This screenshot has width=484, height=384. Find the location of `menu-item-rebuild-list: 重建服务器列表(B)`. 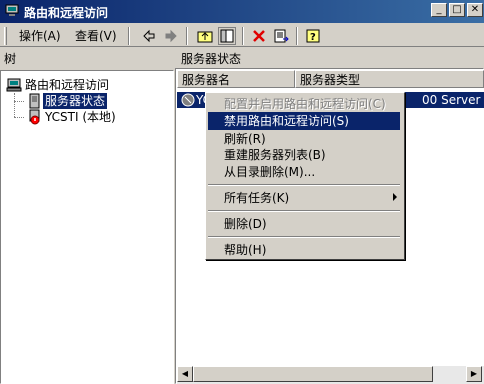

menu-item-rebuild-list: 重建服务器列表(B) is located at coordinates (304, 155).